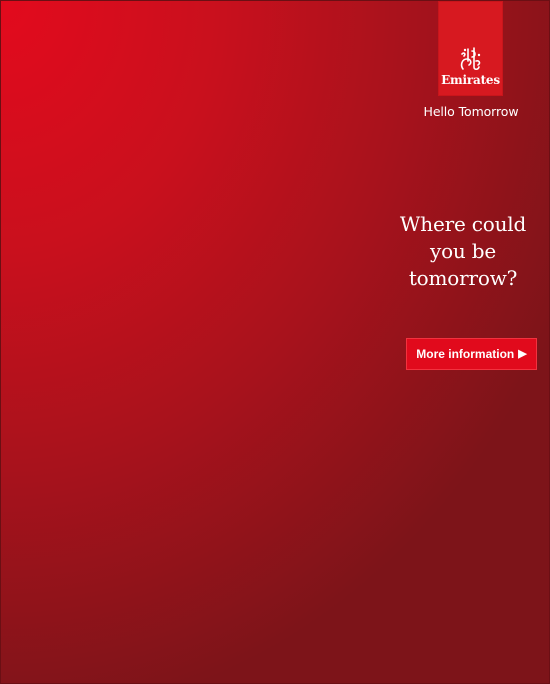  What do you see at coordinates (470, 80) in the screenshot?
I see `logo-wordmark: Emirates` at bounding box center [470, 80].